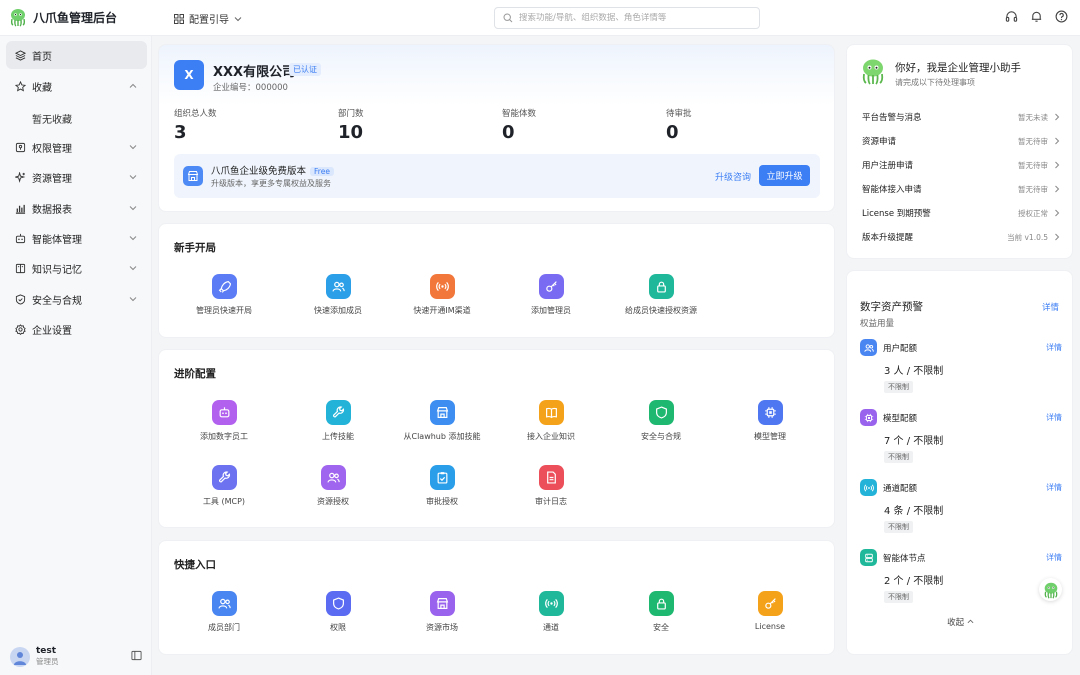 This screenshot has width=1080, height=675. What do you see at coordinates (224, 486) in the screenshot?
I see `quick-action-wrench: 工具 (MCP)` at bounding box center [224, 486].